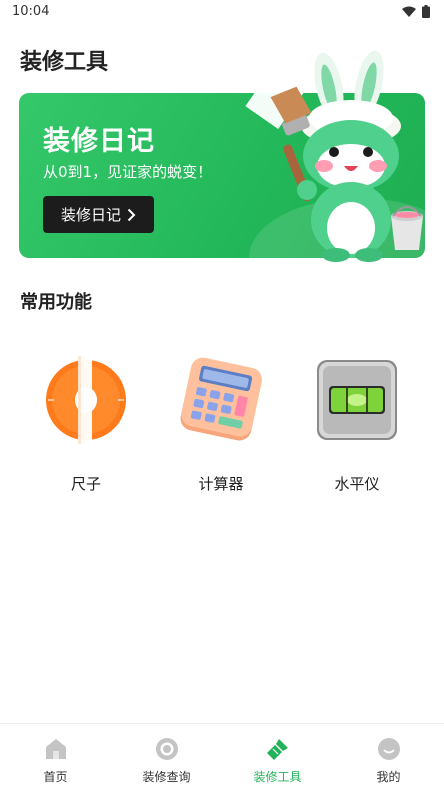 Image resolution: width=444 pixels, height=791 pixels. Describe the element at coordinates (31, 11) in the screenshot. I see `status-time: 10:04` at that location.